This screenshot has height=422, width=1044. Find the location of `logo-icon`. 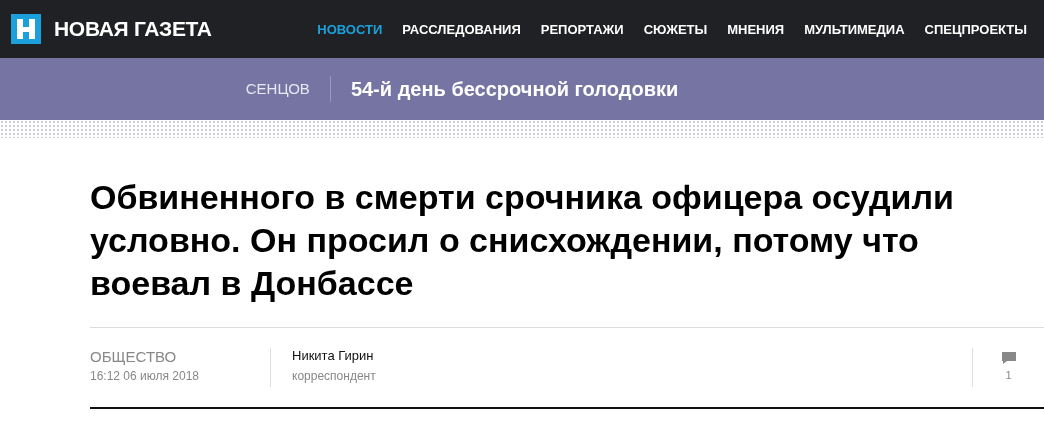

logo-icon is located at coordinates (26, 29).